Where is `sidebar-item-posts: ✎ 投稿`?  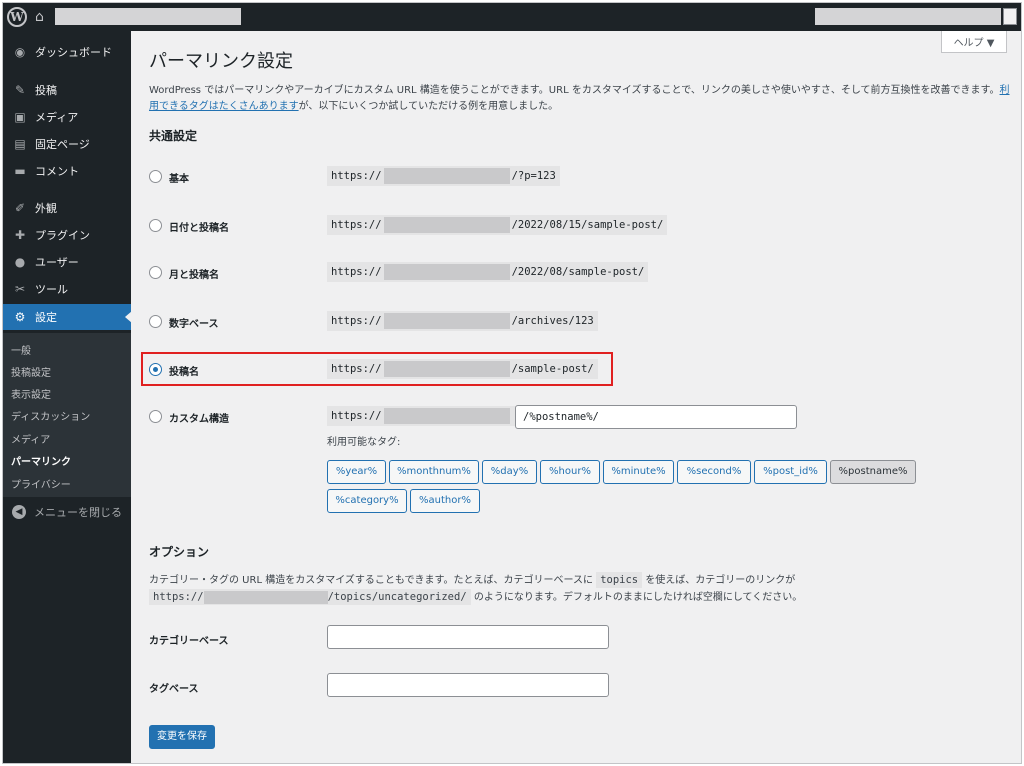 sidebar-item-posts: ✎ 投稿 is located at coordinates (67, 90).